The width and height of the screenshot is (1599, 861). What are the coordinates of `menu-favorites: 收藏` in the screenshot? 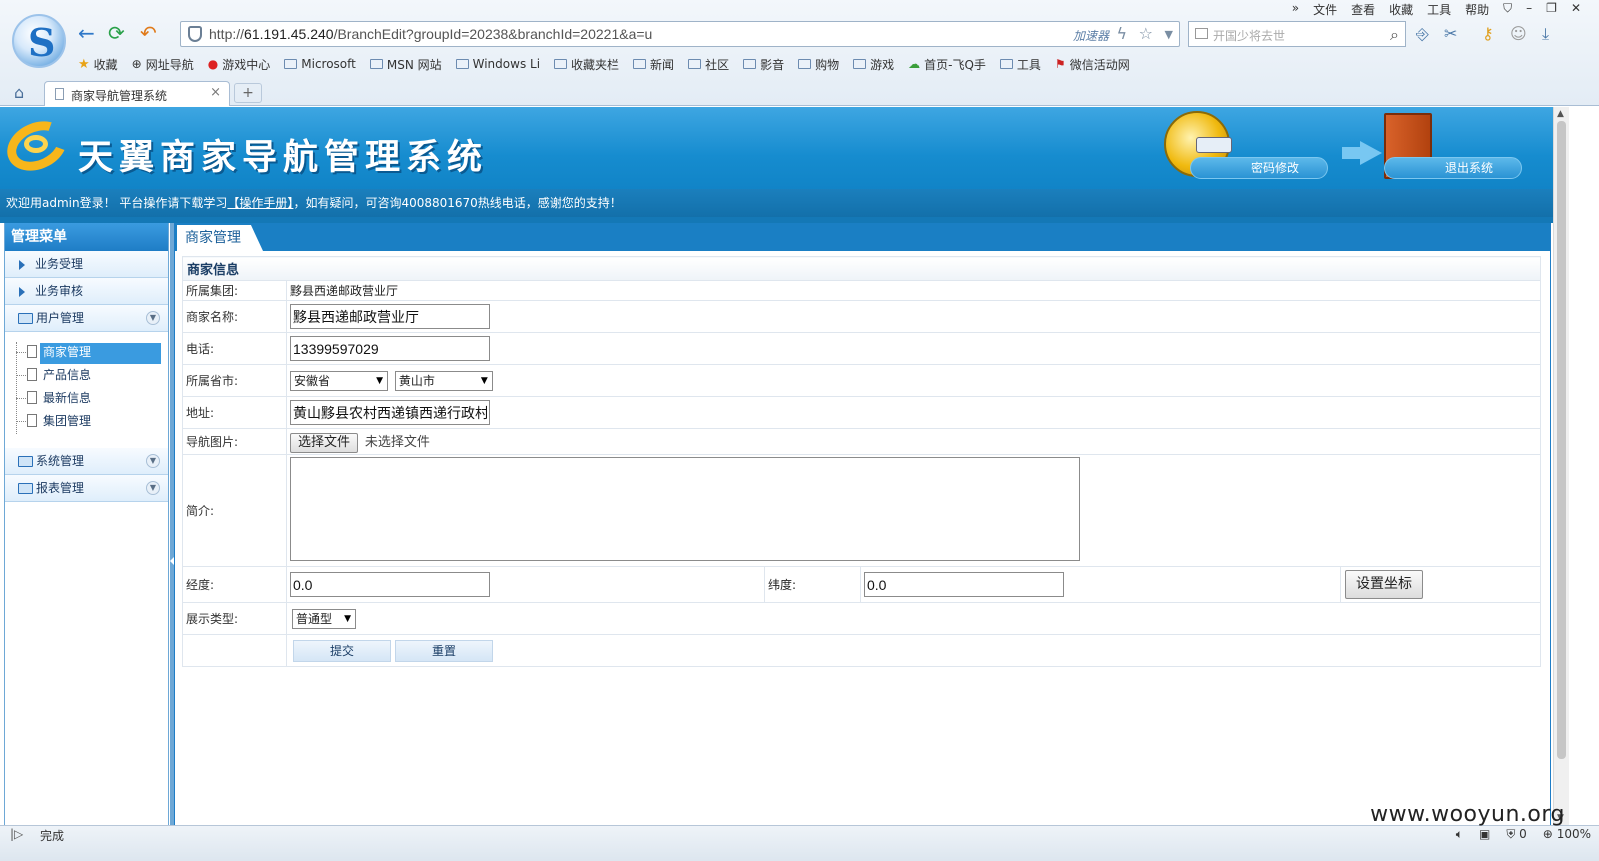 It's located at (1401, 10).